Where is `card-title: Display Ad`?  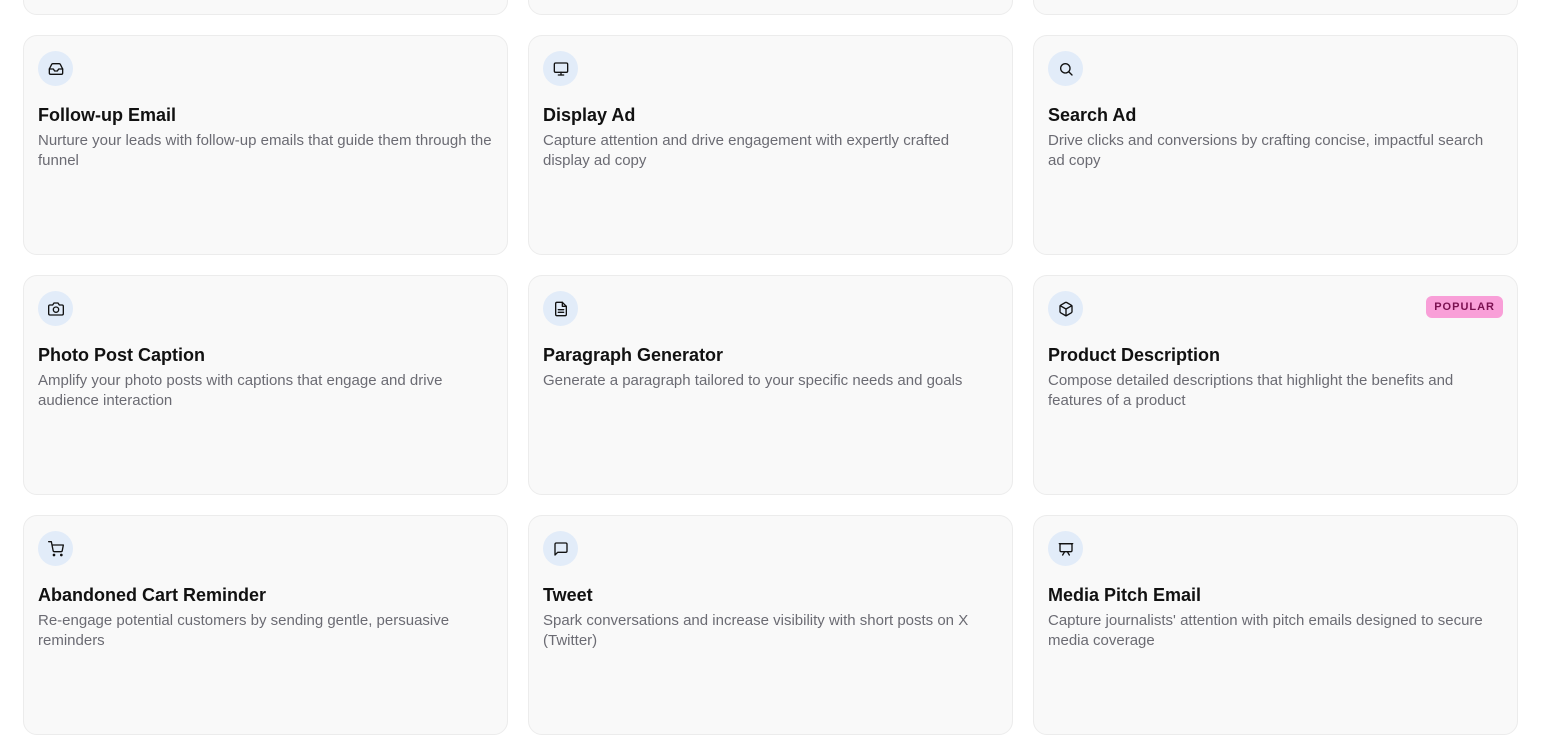 card-title: Display Ad is located at coordinates (589, 115).